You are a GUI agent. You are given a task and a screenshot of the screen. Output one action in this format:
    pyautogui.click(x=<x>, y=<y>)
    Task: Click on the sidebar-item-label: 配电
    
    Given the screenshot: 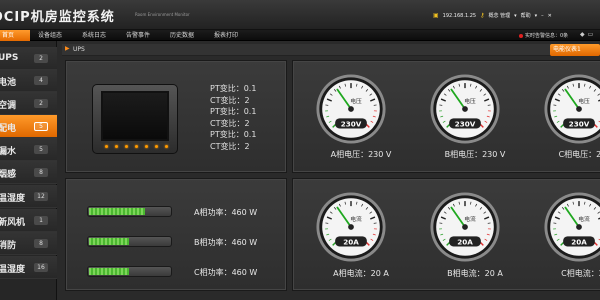 What is the action you would take?
    pyautogui.click(x=8, y=129)
    